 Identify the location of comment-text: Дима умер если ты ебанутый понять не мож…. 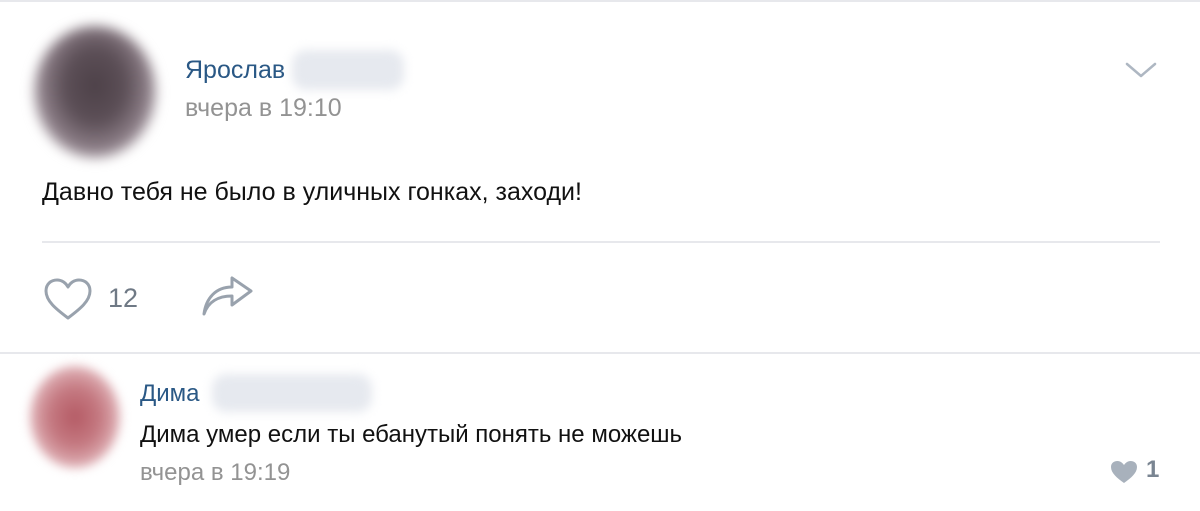
(411, 434).